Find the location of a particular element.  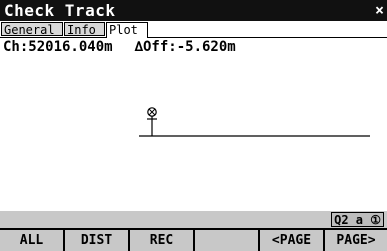

fkey-dist-button: DIST is located at coordinates (96, 240).